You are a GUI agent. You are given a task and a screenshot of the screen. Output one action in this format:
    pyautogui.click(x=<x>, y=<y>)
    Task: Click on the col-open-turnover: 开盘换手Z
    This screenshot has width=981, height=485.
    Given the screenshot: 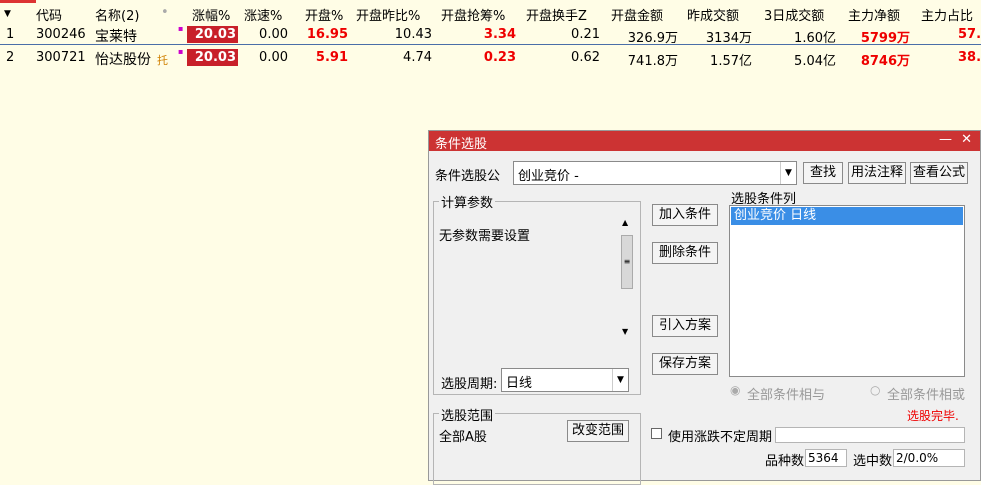 What is the action you would take?
    pyautogui.click(x=556, y=14)
    